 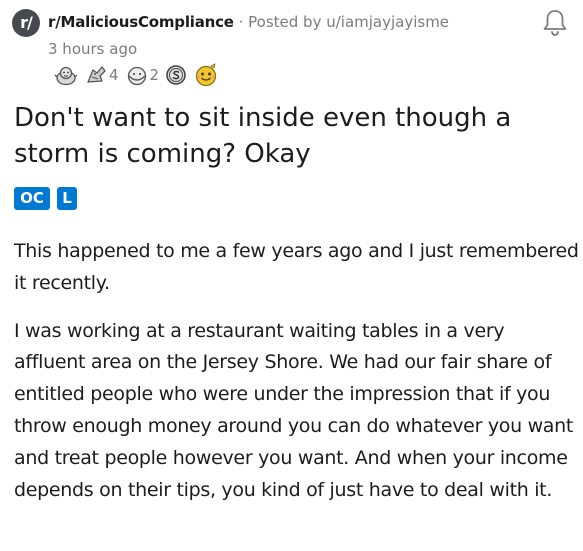 I want to click on subreddit-avatar: r/, so click(x=26, y=23).